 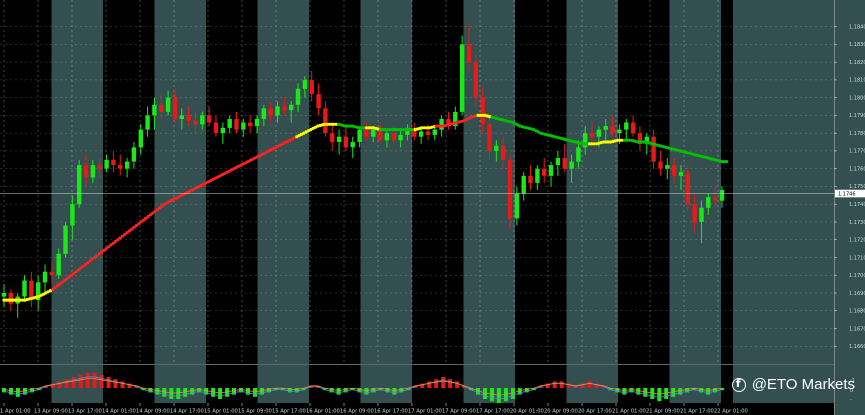 What do you see at coordinates (289, 412) in the screenshot?
I see `time-tick-label: 15 Apr 17:00` at bounding box center [289, 412].